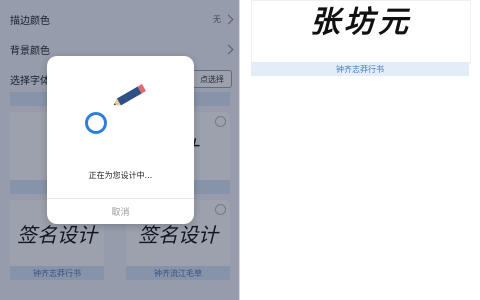 The width and height of the screenshot is (480, 300). I want to click on signature-font-caption: 钟齐志莽行书, so click(360, 69).